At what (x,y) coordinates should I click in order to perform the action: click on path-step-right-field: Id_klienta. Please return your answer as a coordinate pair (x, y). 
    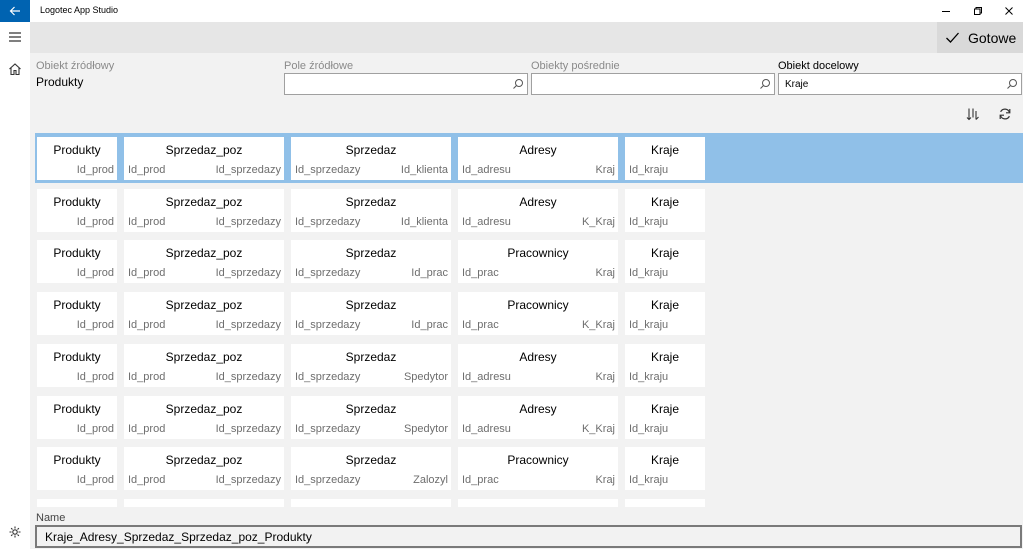
    Looking at the image, I should click on (424, 170).